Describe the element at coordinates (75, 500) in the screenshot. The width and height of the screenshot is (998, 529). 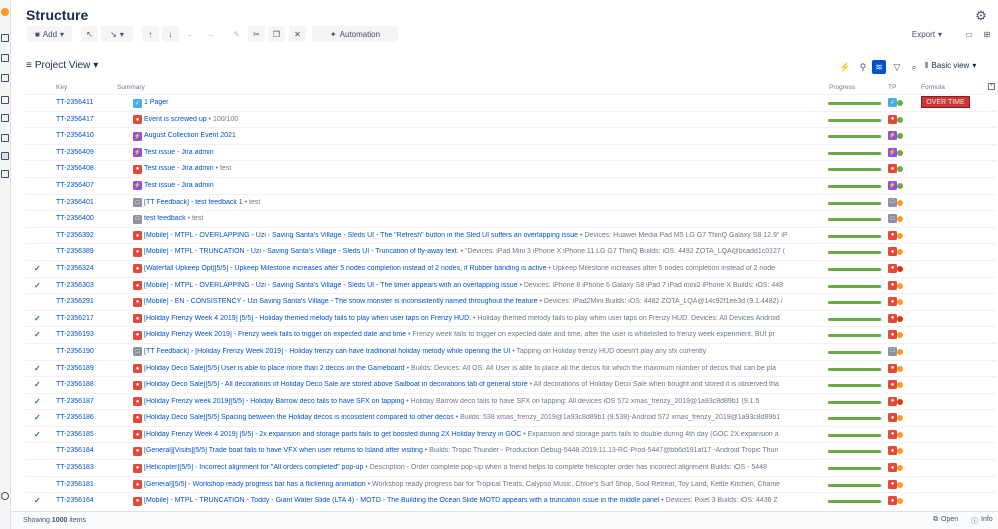
I see `issue-key-link: TT-2356164` at that location.